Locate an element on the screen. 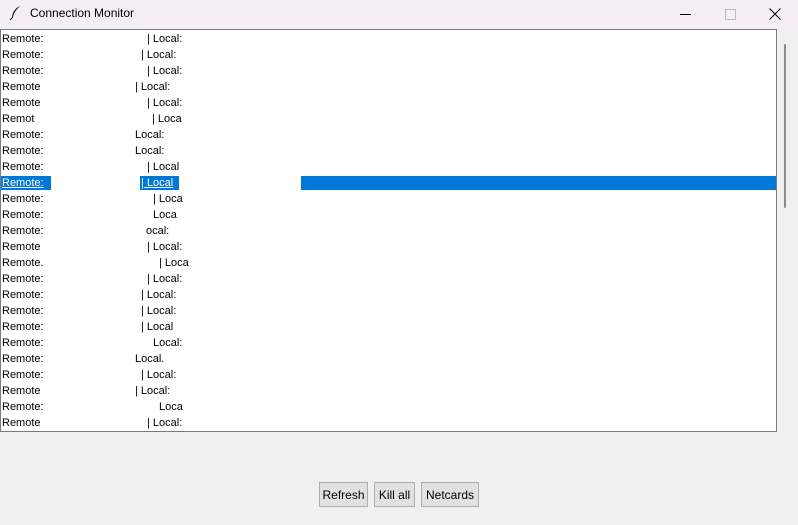  refresh-button: Refresh is located at coordinates (343, 494).